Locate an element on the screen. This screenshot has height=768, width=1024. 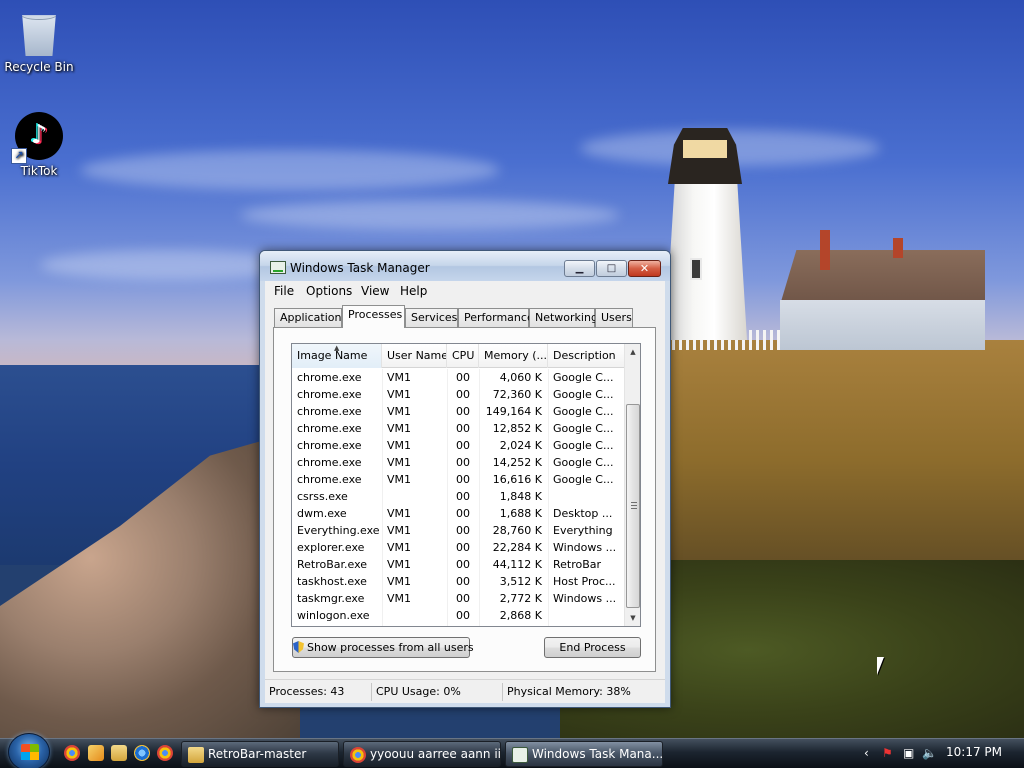
windows-logo-icon is located at coordinates (30, 752).